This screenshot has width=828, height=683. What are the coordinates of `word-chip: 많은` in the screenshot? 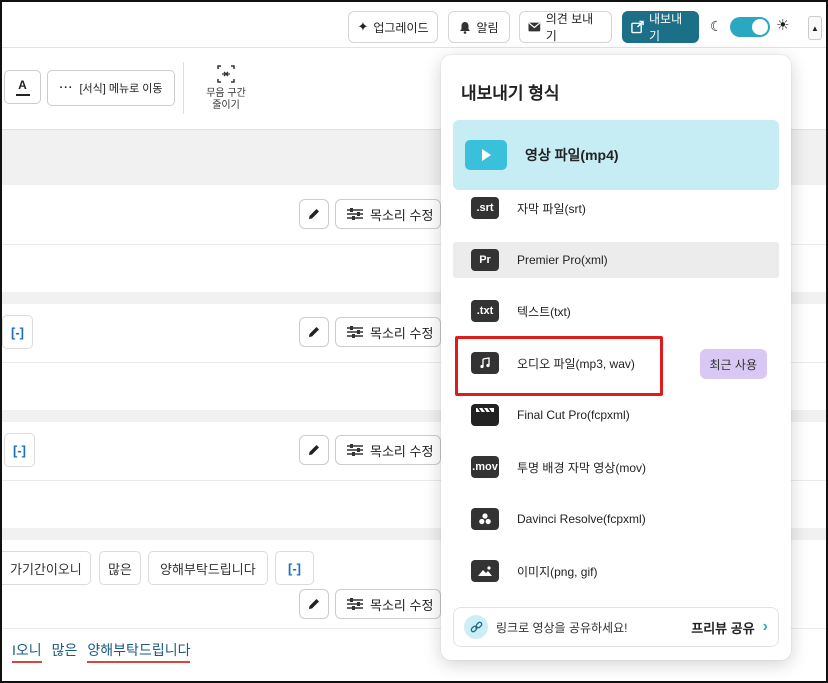 It's located at (120, 568).